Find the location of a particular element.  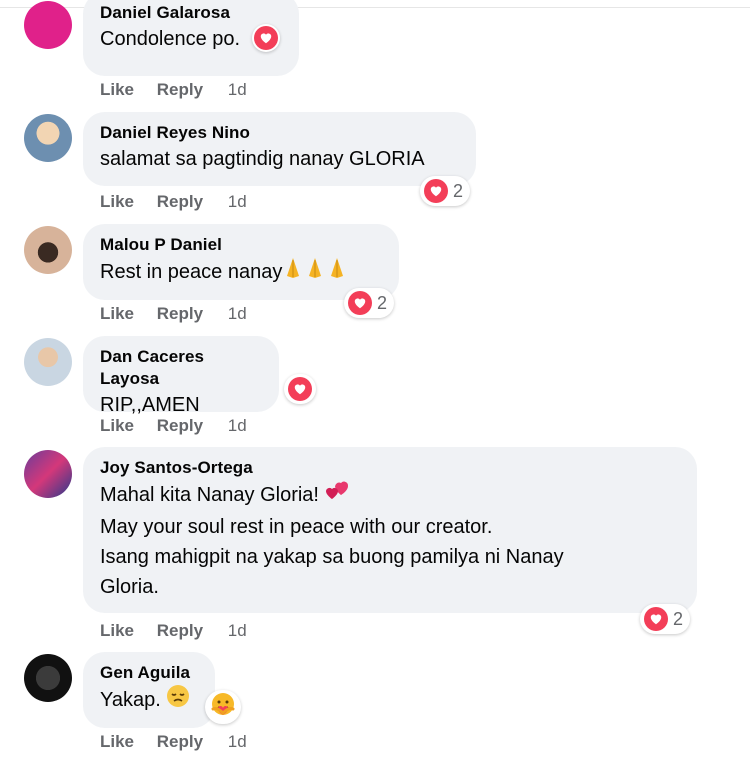

comment-bubble: Daniel Galarosa Condolence po. is located at coordinates (191, 38).